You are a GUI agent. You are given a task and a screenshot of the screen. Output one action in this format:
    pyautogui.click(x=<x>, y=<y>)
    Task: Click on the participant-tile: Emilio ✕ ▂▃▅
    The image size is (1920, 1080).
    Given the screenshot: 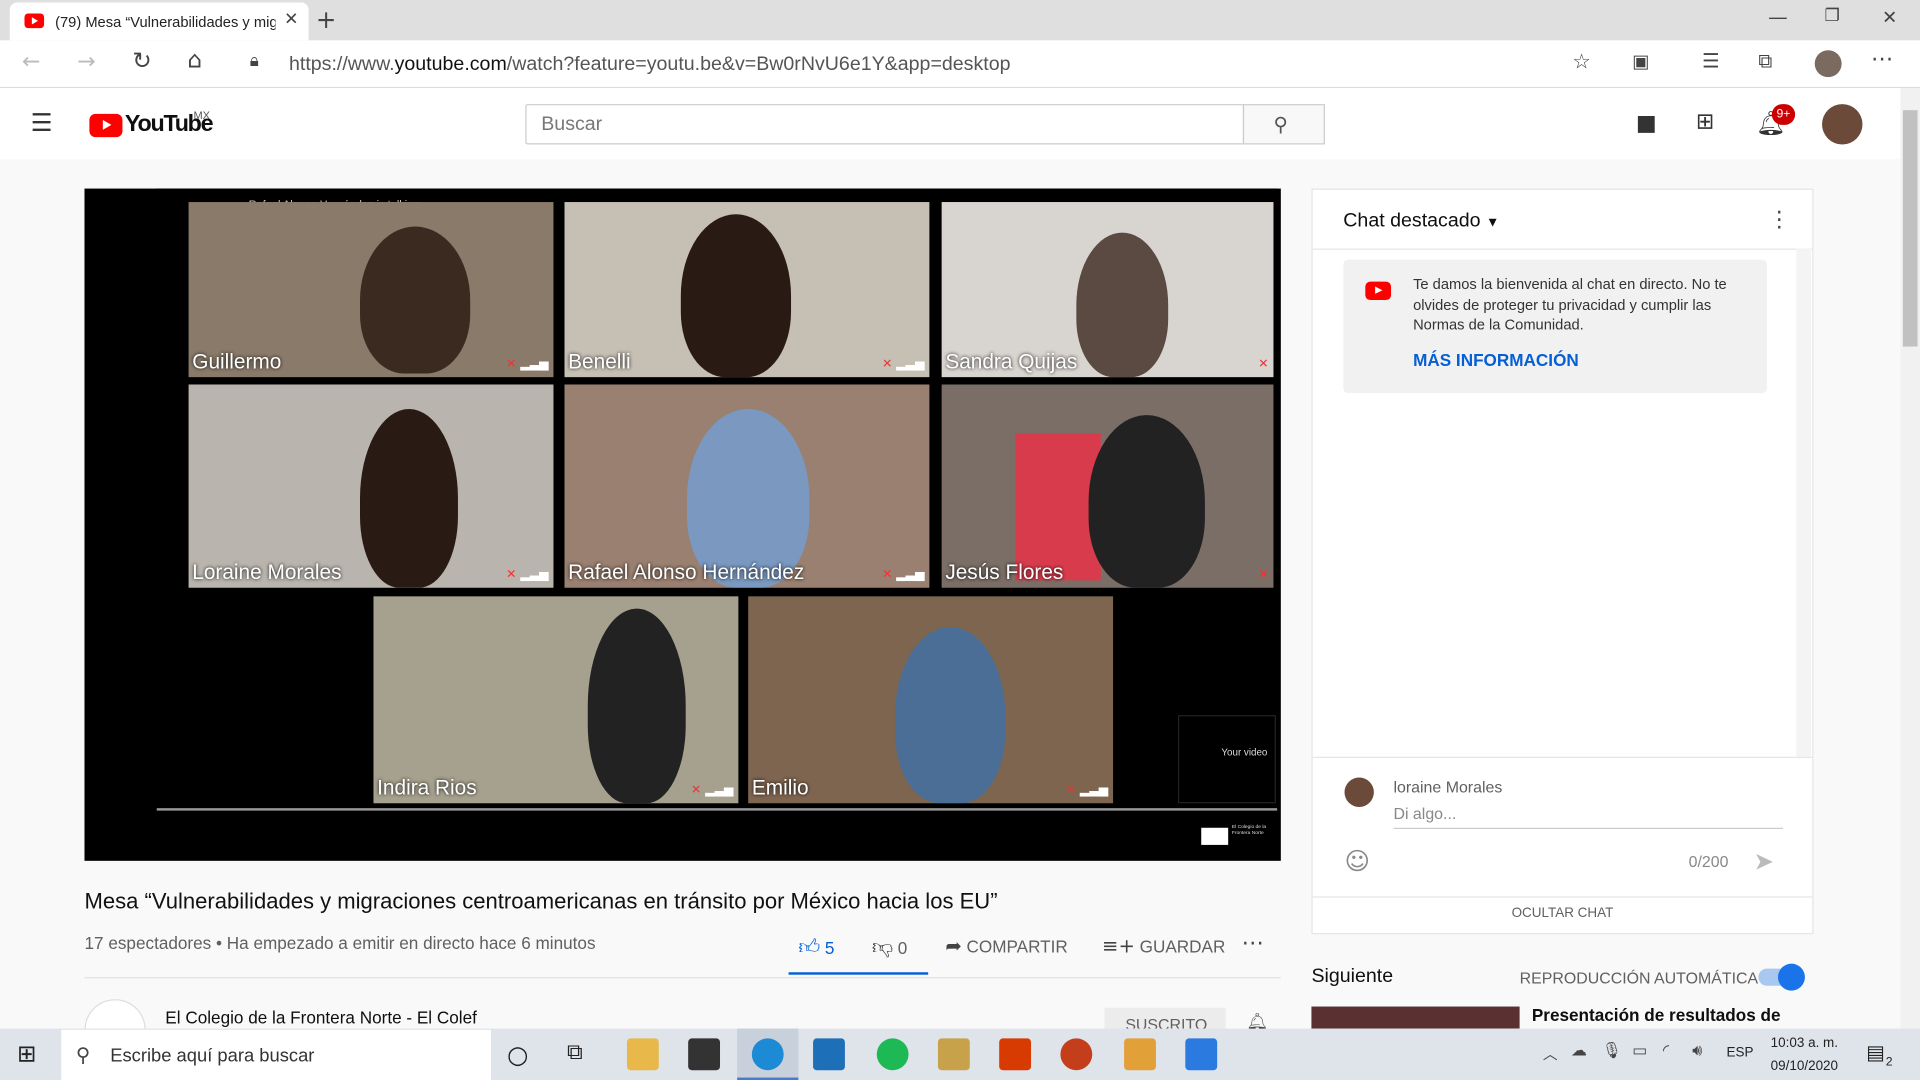 What is the action you would take?
    pyautogui.click(x=931, y=700)
    